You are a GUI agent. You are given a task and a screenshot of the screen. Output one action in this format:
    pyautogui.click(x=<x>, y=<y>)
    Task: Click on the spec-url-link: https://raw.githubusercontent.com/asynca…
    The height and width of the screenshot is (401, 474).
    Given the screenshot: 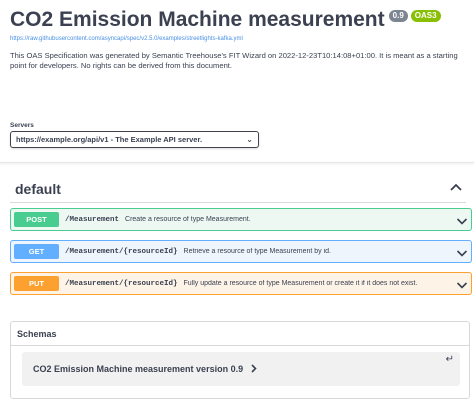 What is the action you would take?
    pyautogui.click(x=240, y=39)
    